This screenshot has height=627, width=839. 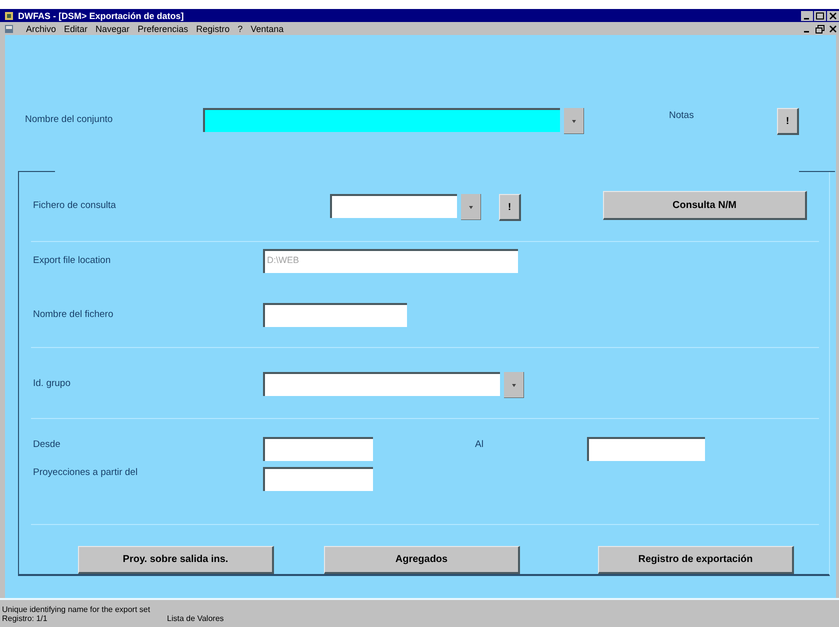 I want to click on menu-item: Ventana, so click(x=267, y=29).